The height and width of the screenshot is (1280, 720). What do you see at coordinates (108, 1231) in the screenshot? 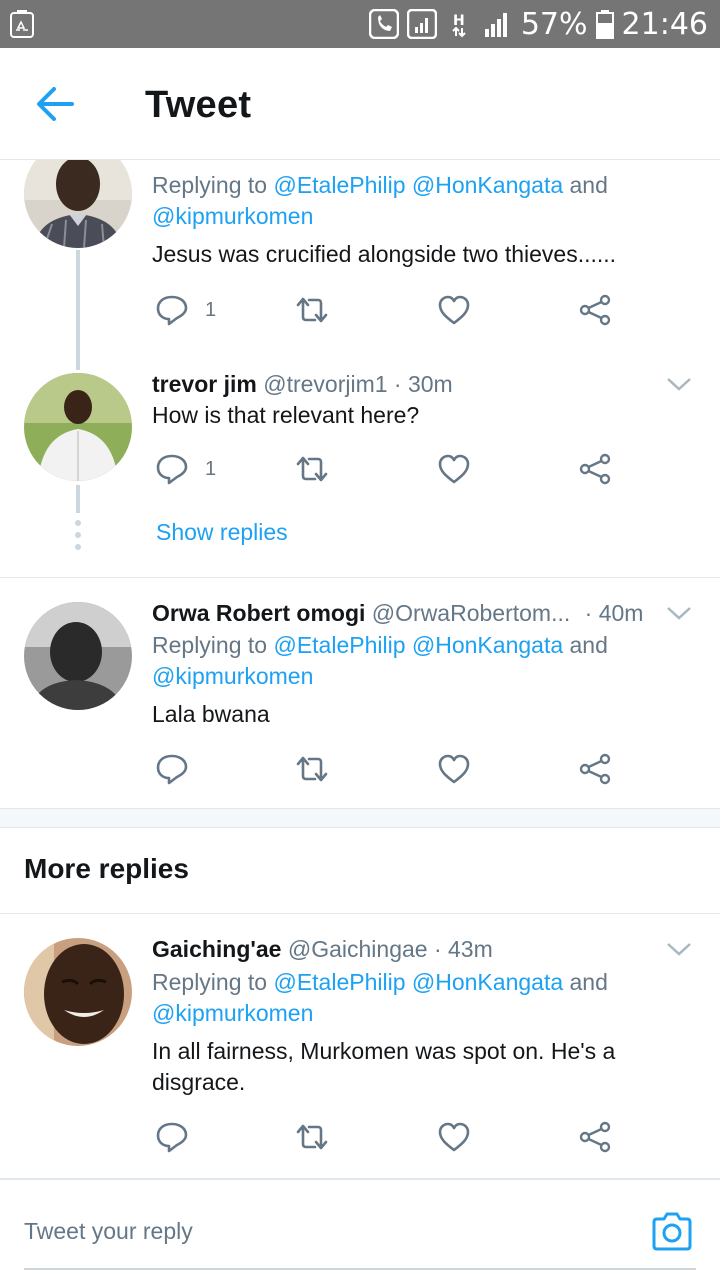
I see `reply-input: Tweet your reply` at bounding box center [108, 1231].